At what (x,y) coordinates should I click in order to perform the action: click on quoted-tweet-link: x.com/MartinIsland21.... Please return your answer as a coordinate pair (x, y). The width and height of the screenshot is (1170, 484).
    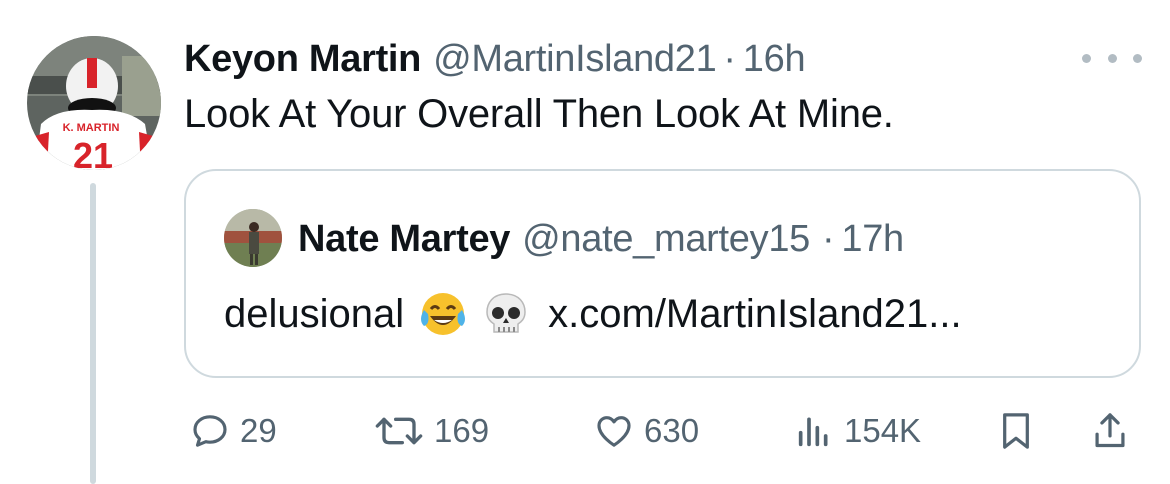
    Looking at the image, I should click on (755, 314).